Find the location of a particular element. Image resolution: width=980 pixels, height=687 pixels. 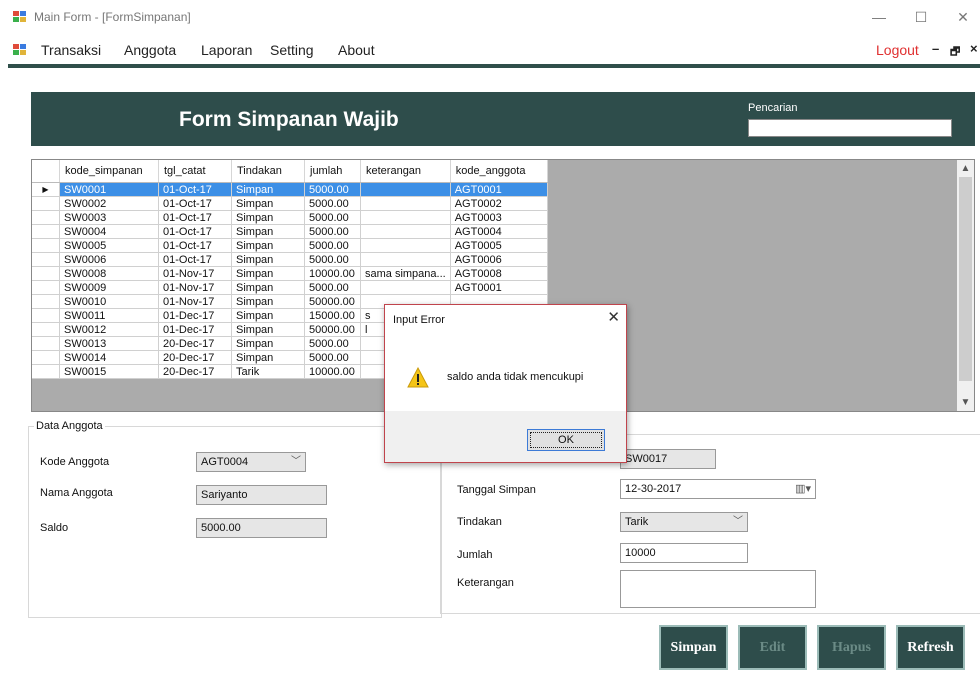

tanggal-simpan-picker: 12-30-2017 ▥▾ is located at coordinates (718, 489).